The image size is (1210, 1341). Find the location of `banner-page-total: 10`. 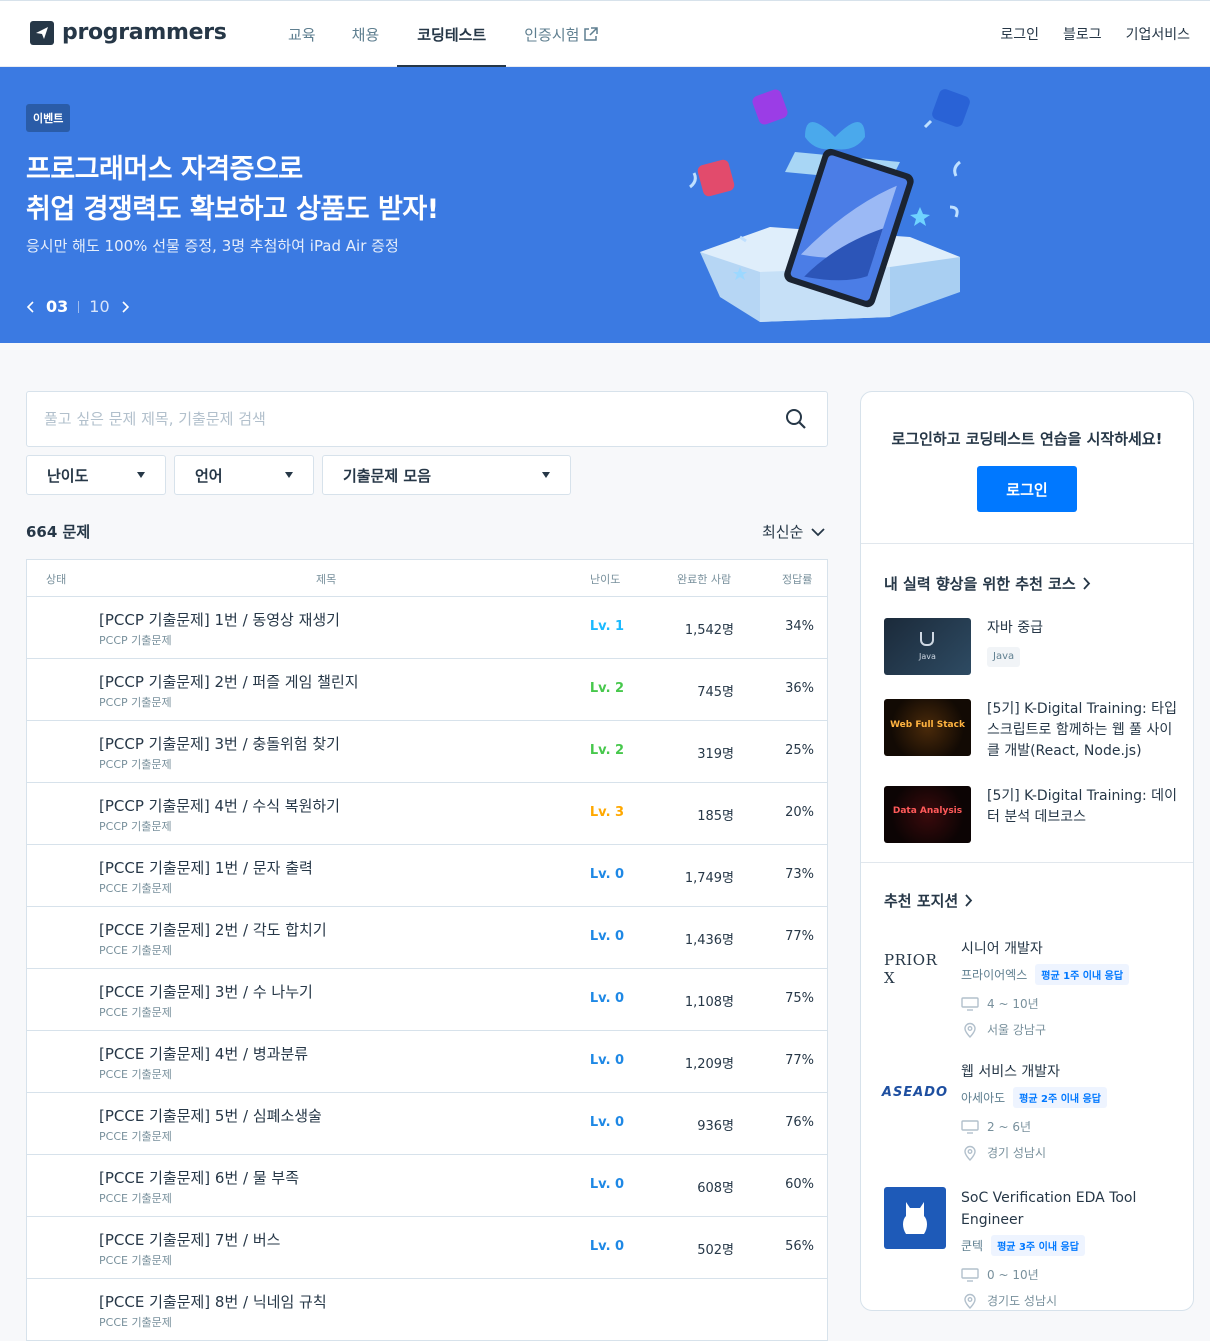

banner-page-total: 10 is located at coordinates (99, 306).